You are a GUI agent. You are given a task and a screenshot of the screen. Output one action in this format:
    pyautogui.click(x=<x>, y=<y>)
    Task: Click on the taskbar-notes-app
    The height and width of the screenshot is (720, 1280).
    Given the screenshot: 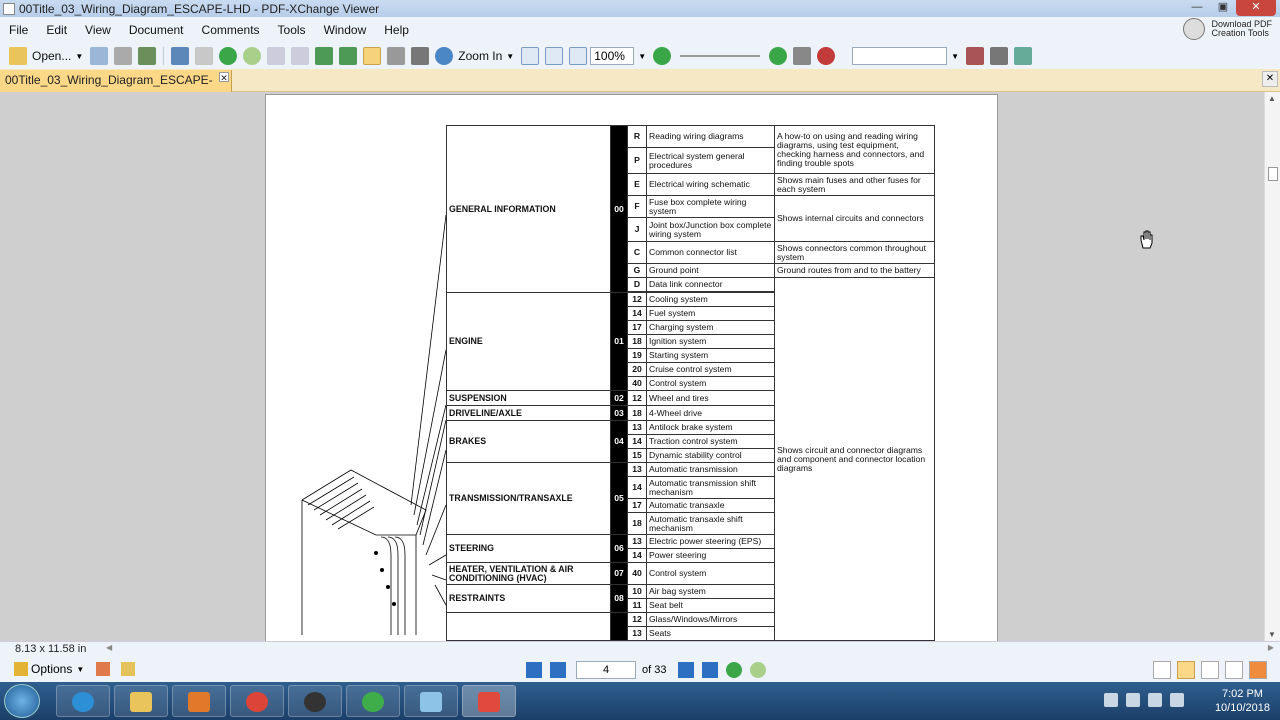 What is the action you would take?
    pyautogui.click(x=431, y=701)
    